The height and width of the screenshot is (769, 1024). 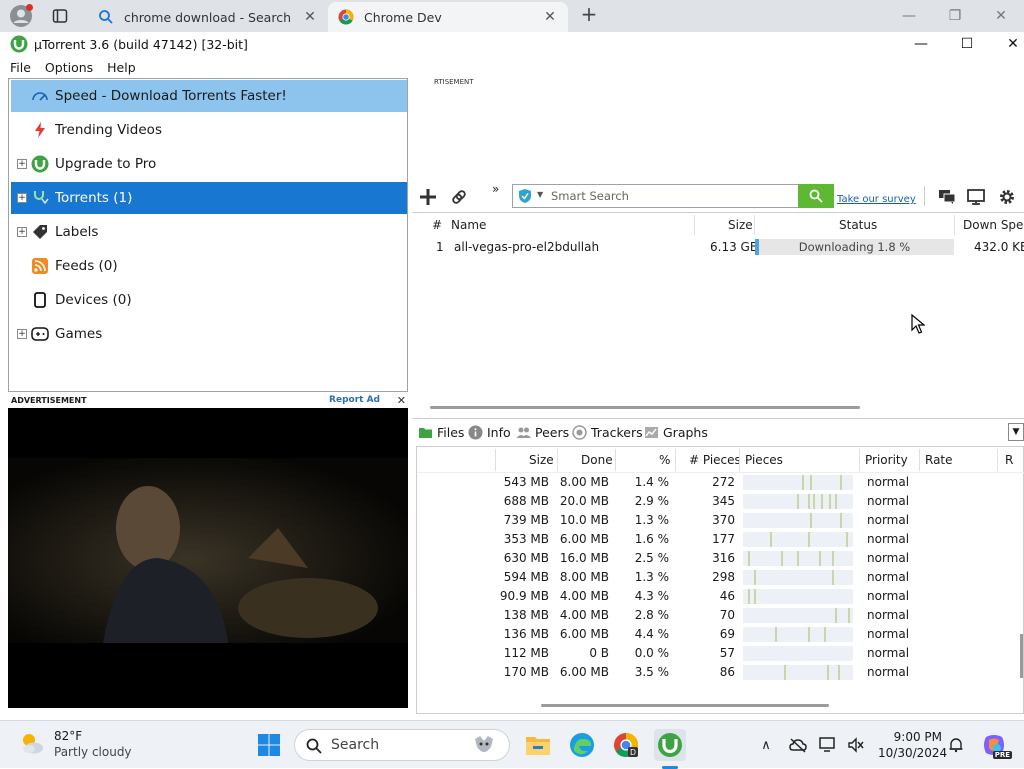 I want to click on tab-chrome-dev: Chrome Dev ✕, so click(x=448, y=17).